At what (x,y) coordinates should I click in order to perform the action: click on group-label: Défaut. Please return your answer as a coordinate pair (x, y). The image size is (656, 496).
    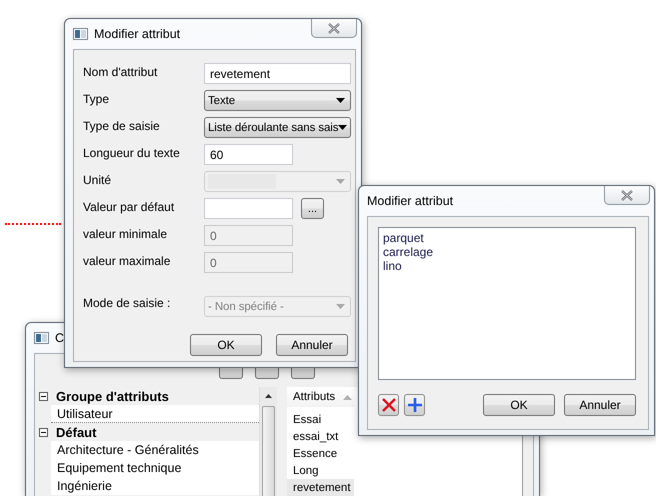
    Looking at the image, I should click on (76, 432).